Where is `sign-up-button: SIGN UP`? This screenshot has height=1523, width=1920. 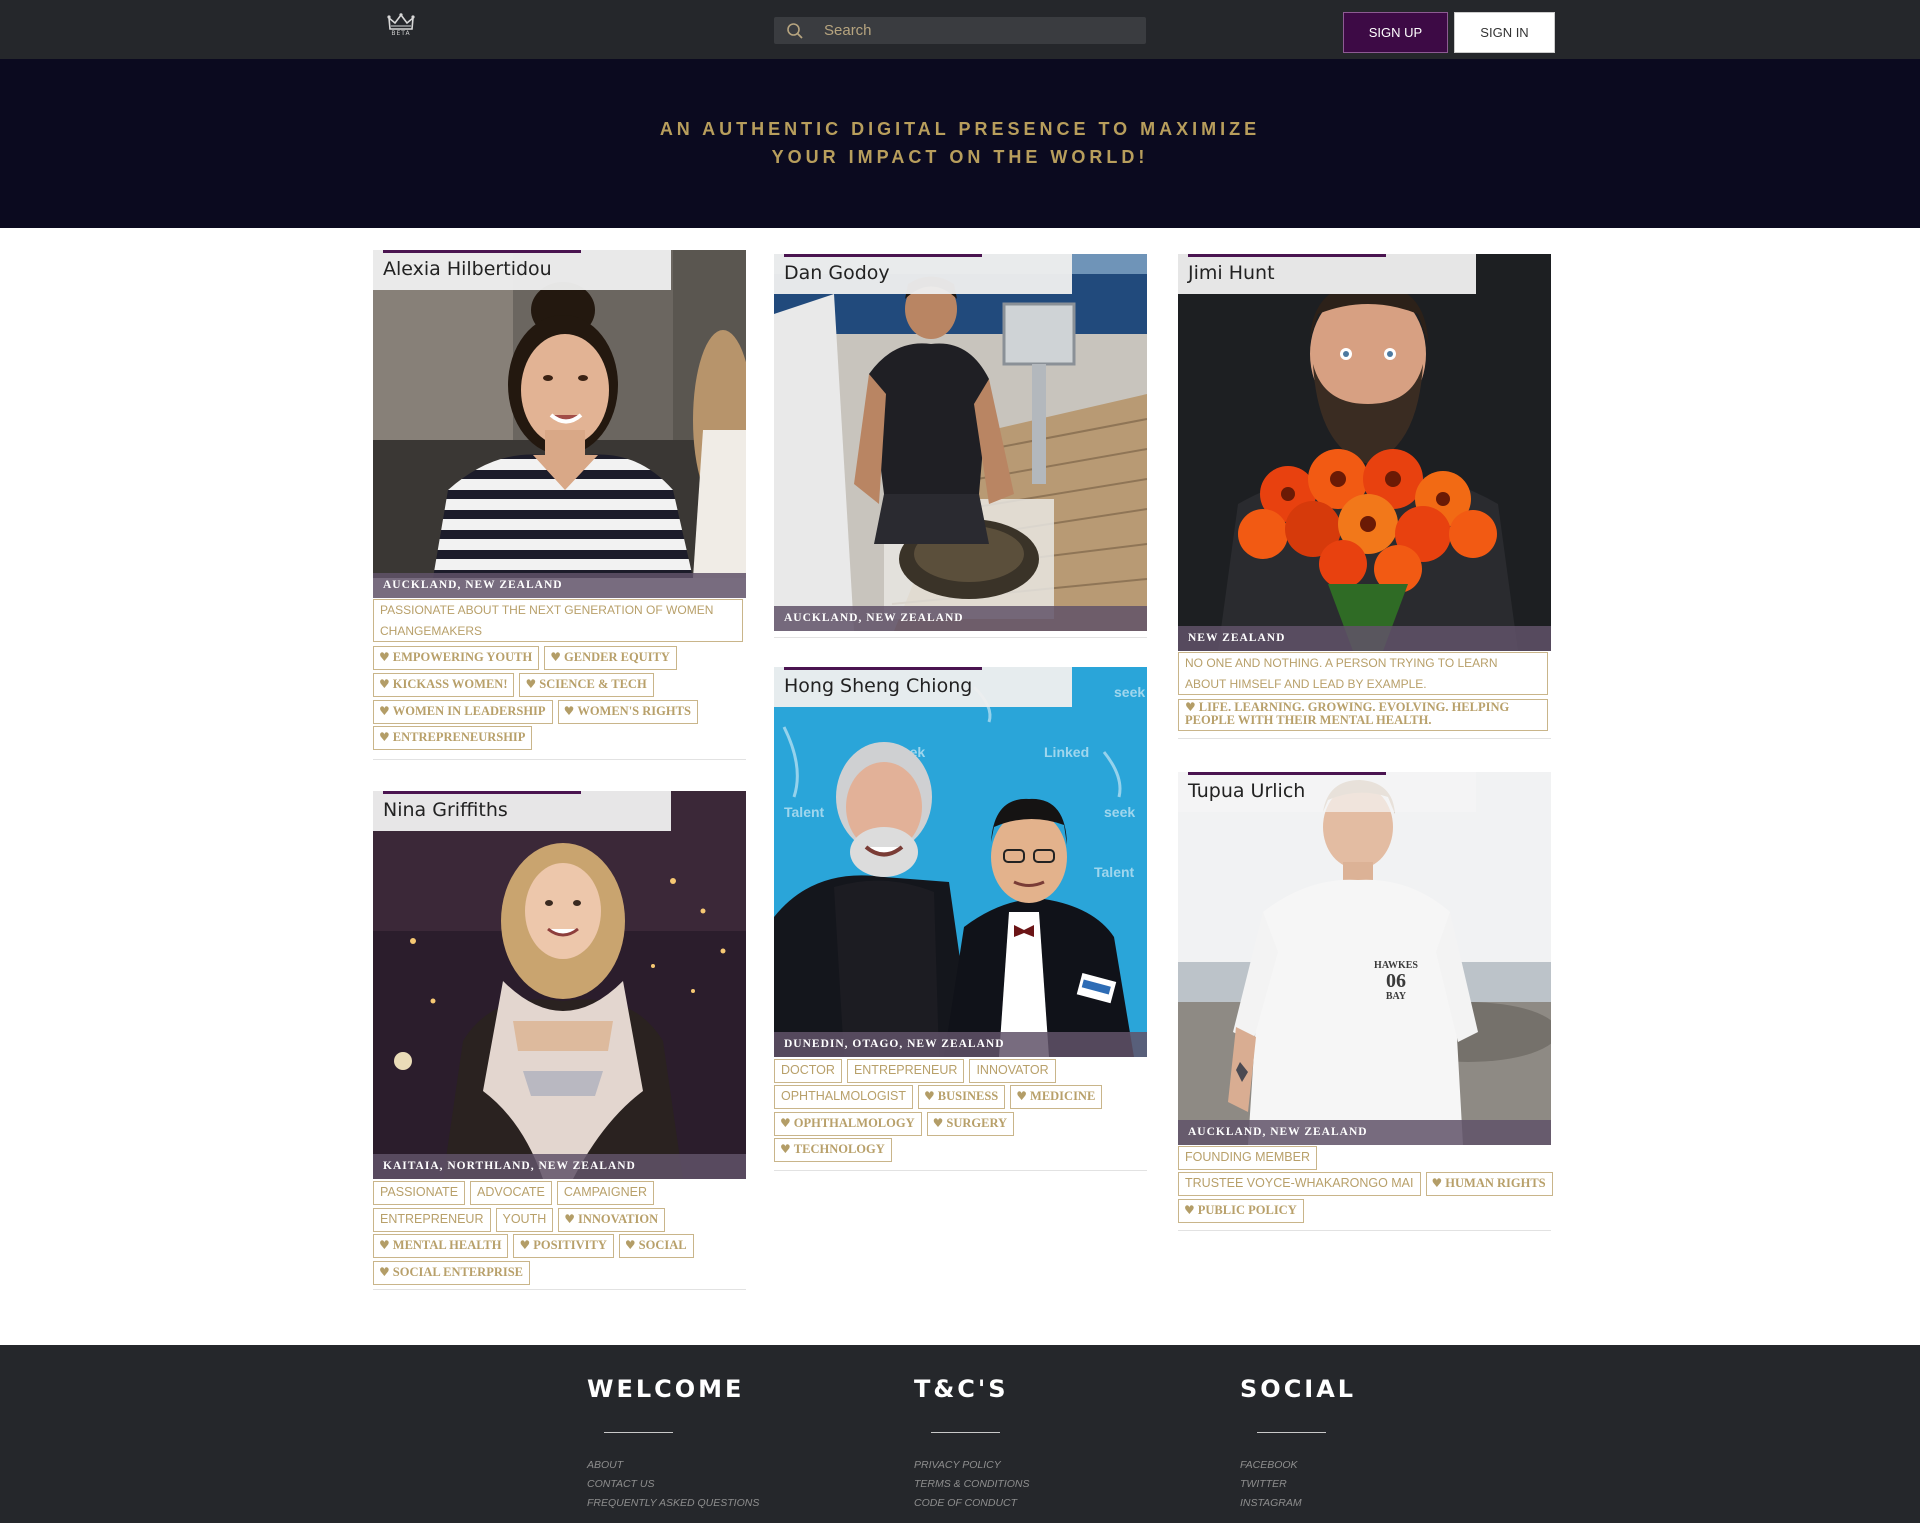 sign-up-button: SIGN UP is located at coordinates (1395, 32).